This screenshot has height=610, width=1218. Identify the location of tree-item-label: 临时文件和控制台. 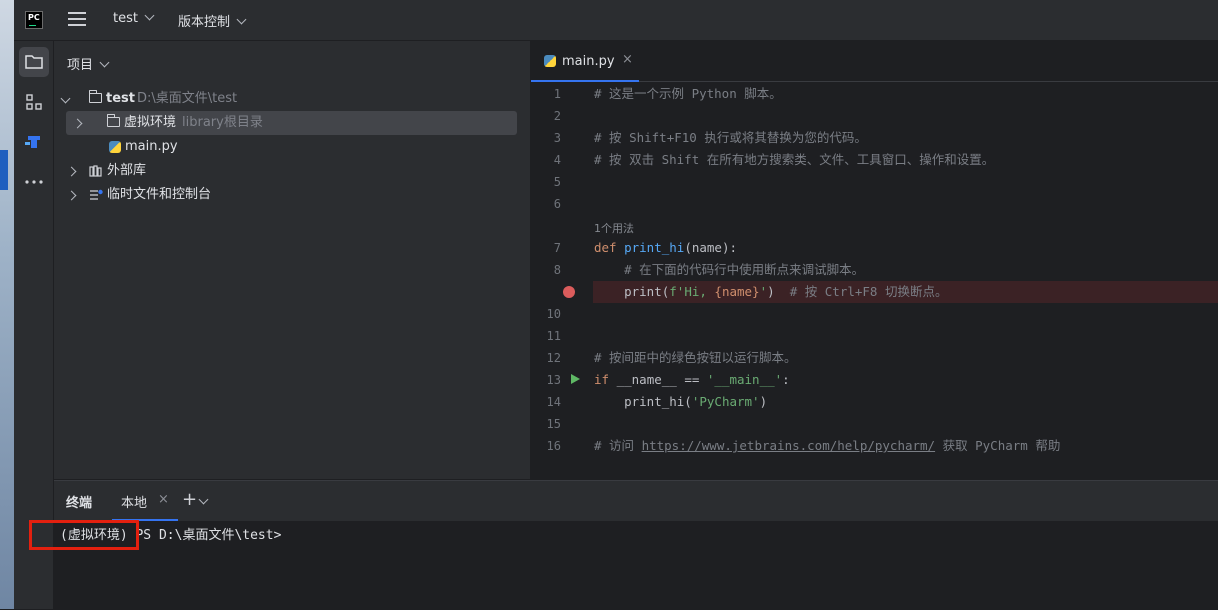
(159, 194).